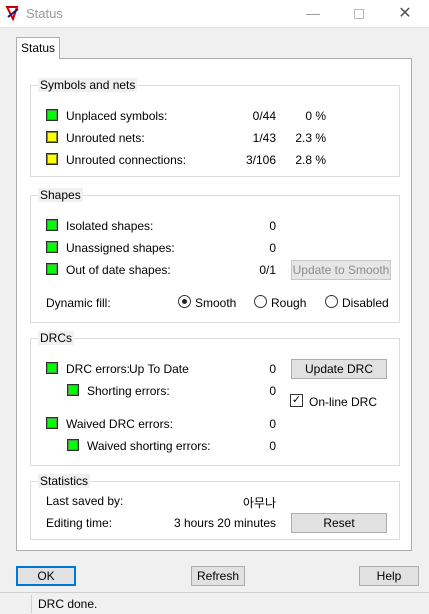  Describe the element at coordinates (52, 159) in the screenshot. I see `unrouted-connections-indicator` at that location.